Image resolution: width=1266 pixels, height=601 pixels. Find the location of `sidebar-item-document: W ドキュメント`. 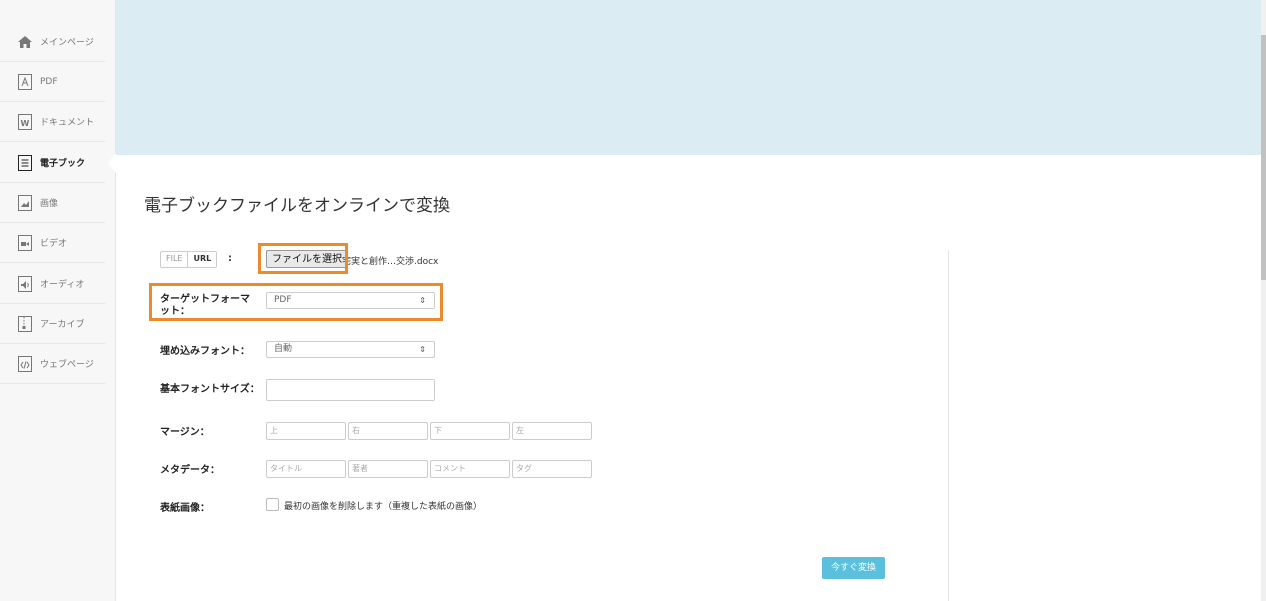

sidebar-item-document: W ドキュメント is located at coordinates (52, 122).